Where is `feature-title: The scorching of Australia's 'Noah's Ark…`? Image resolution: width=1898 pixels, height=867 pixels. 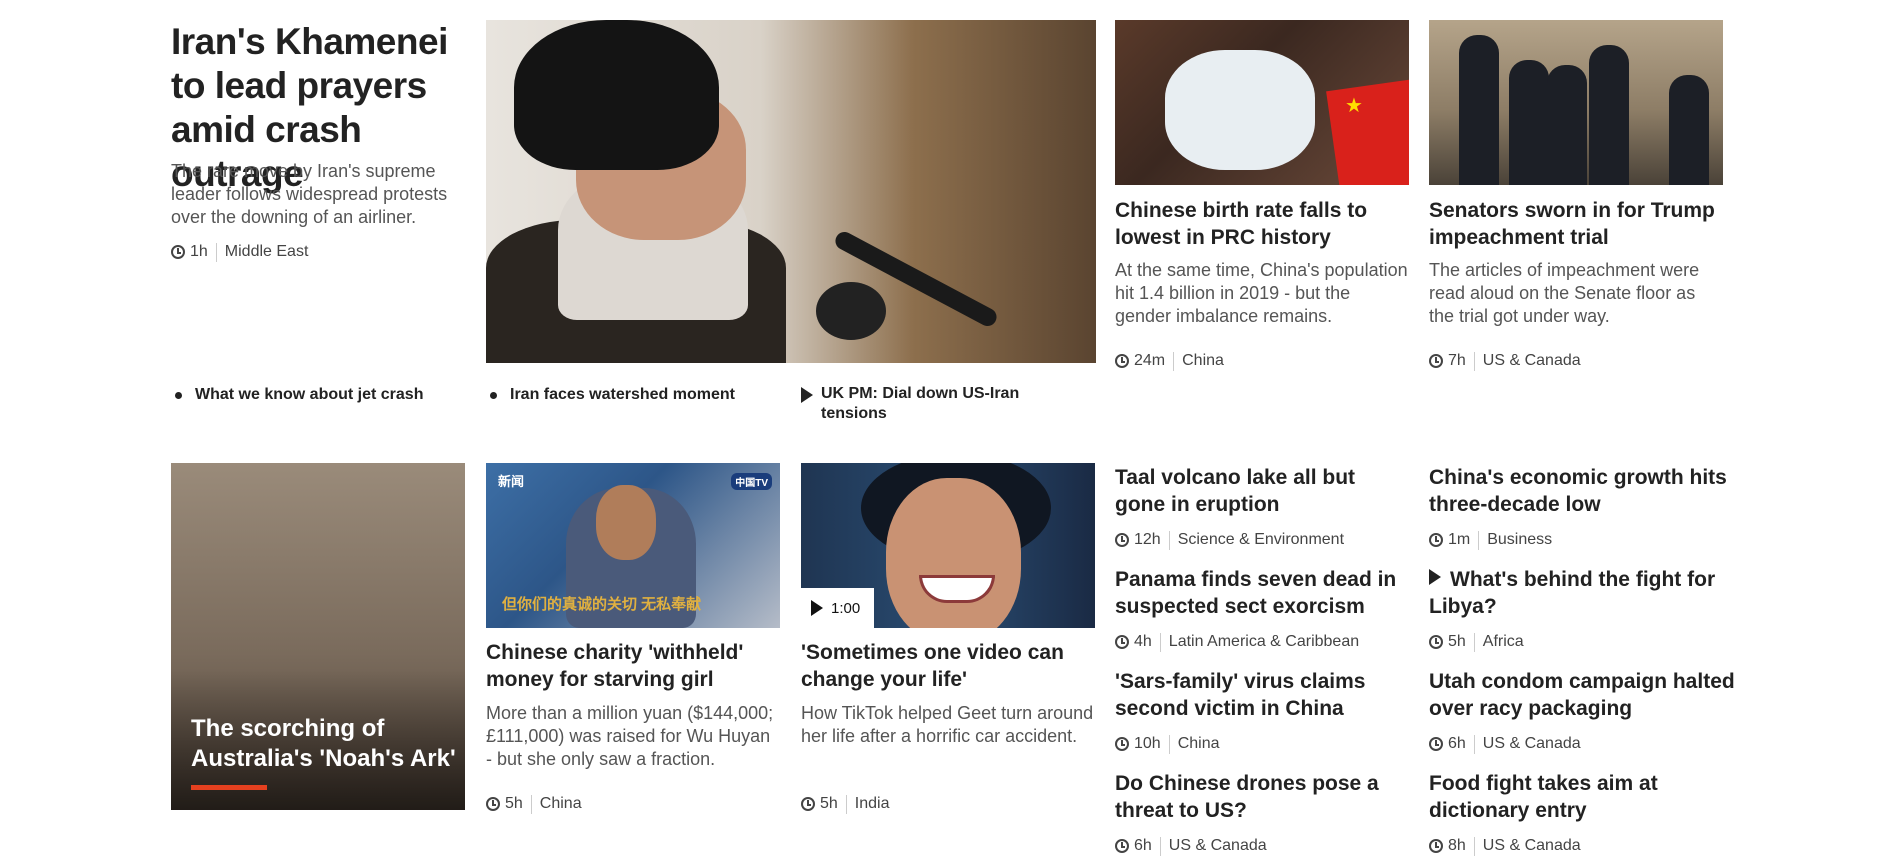 feature-title: The scorching of Australia's 'Noah's Ark… is located at coordinates (323, 743).